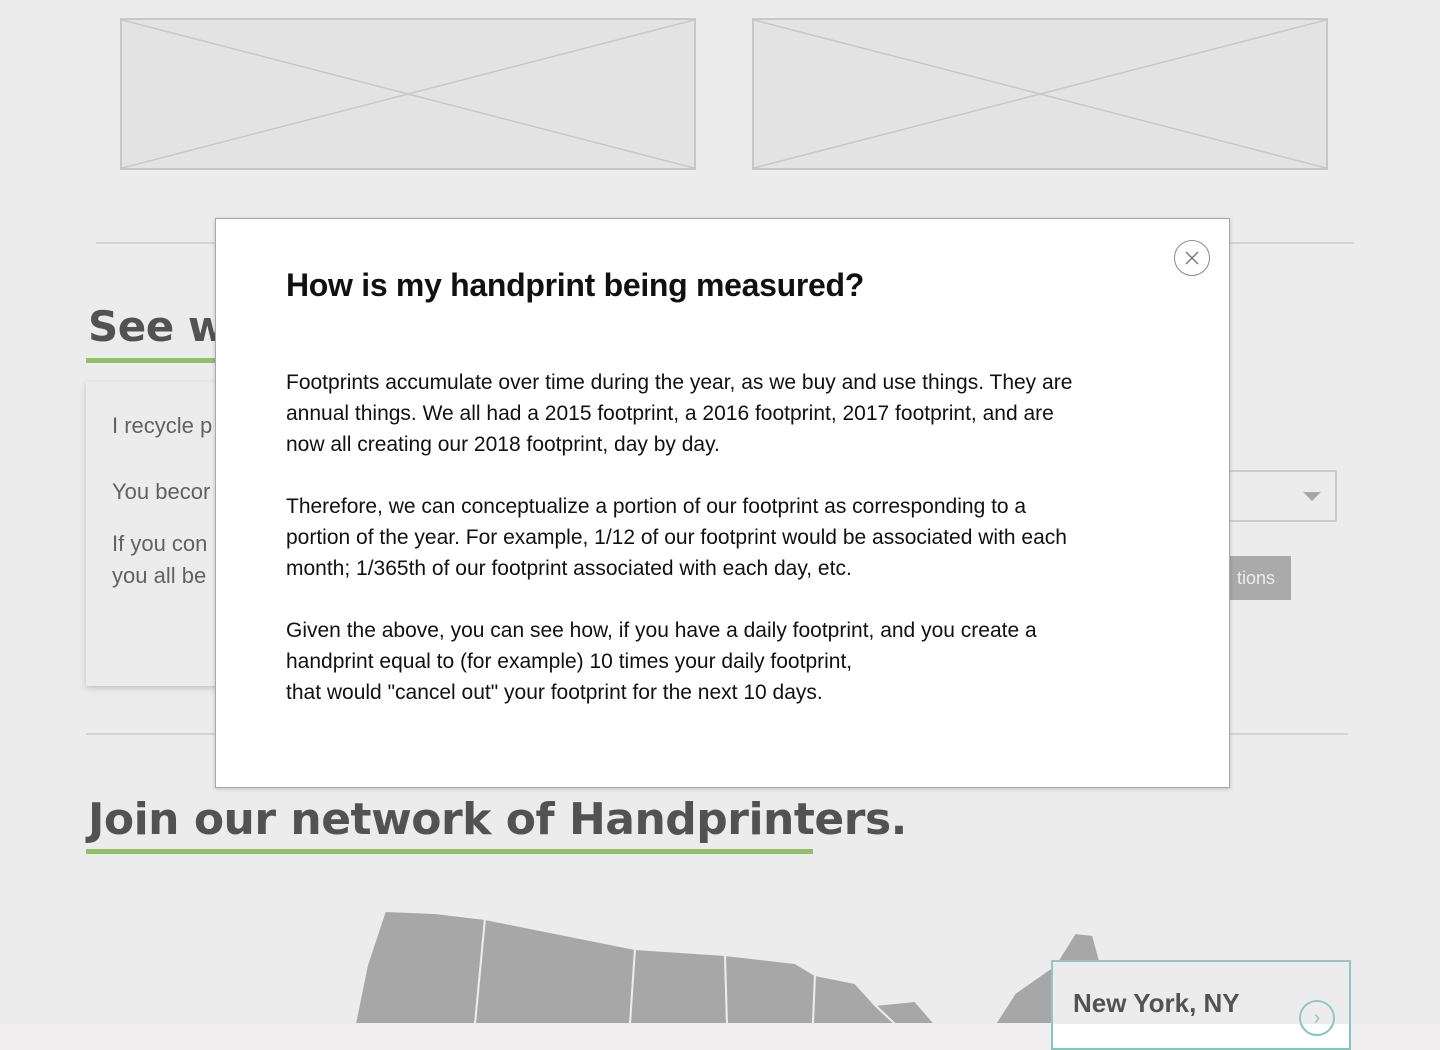  What do you see at coordinates (575, 285) in the screenshot?
I see `modal-title: How is my handprint being measured?` at bounding box center [575, 285].